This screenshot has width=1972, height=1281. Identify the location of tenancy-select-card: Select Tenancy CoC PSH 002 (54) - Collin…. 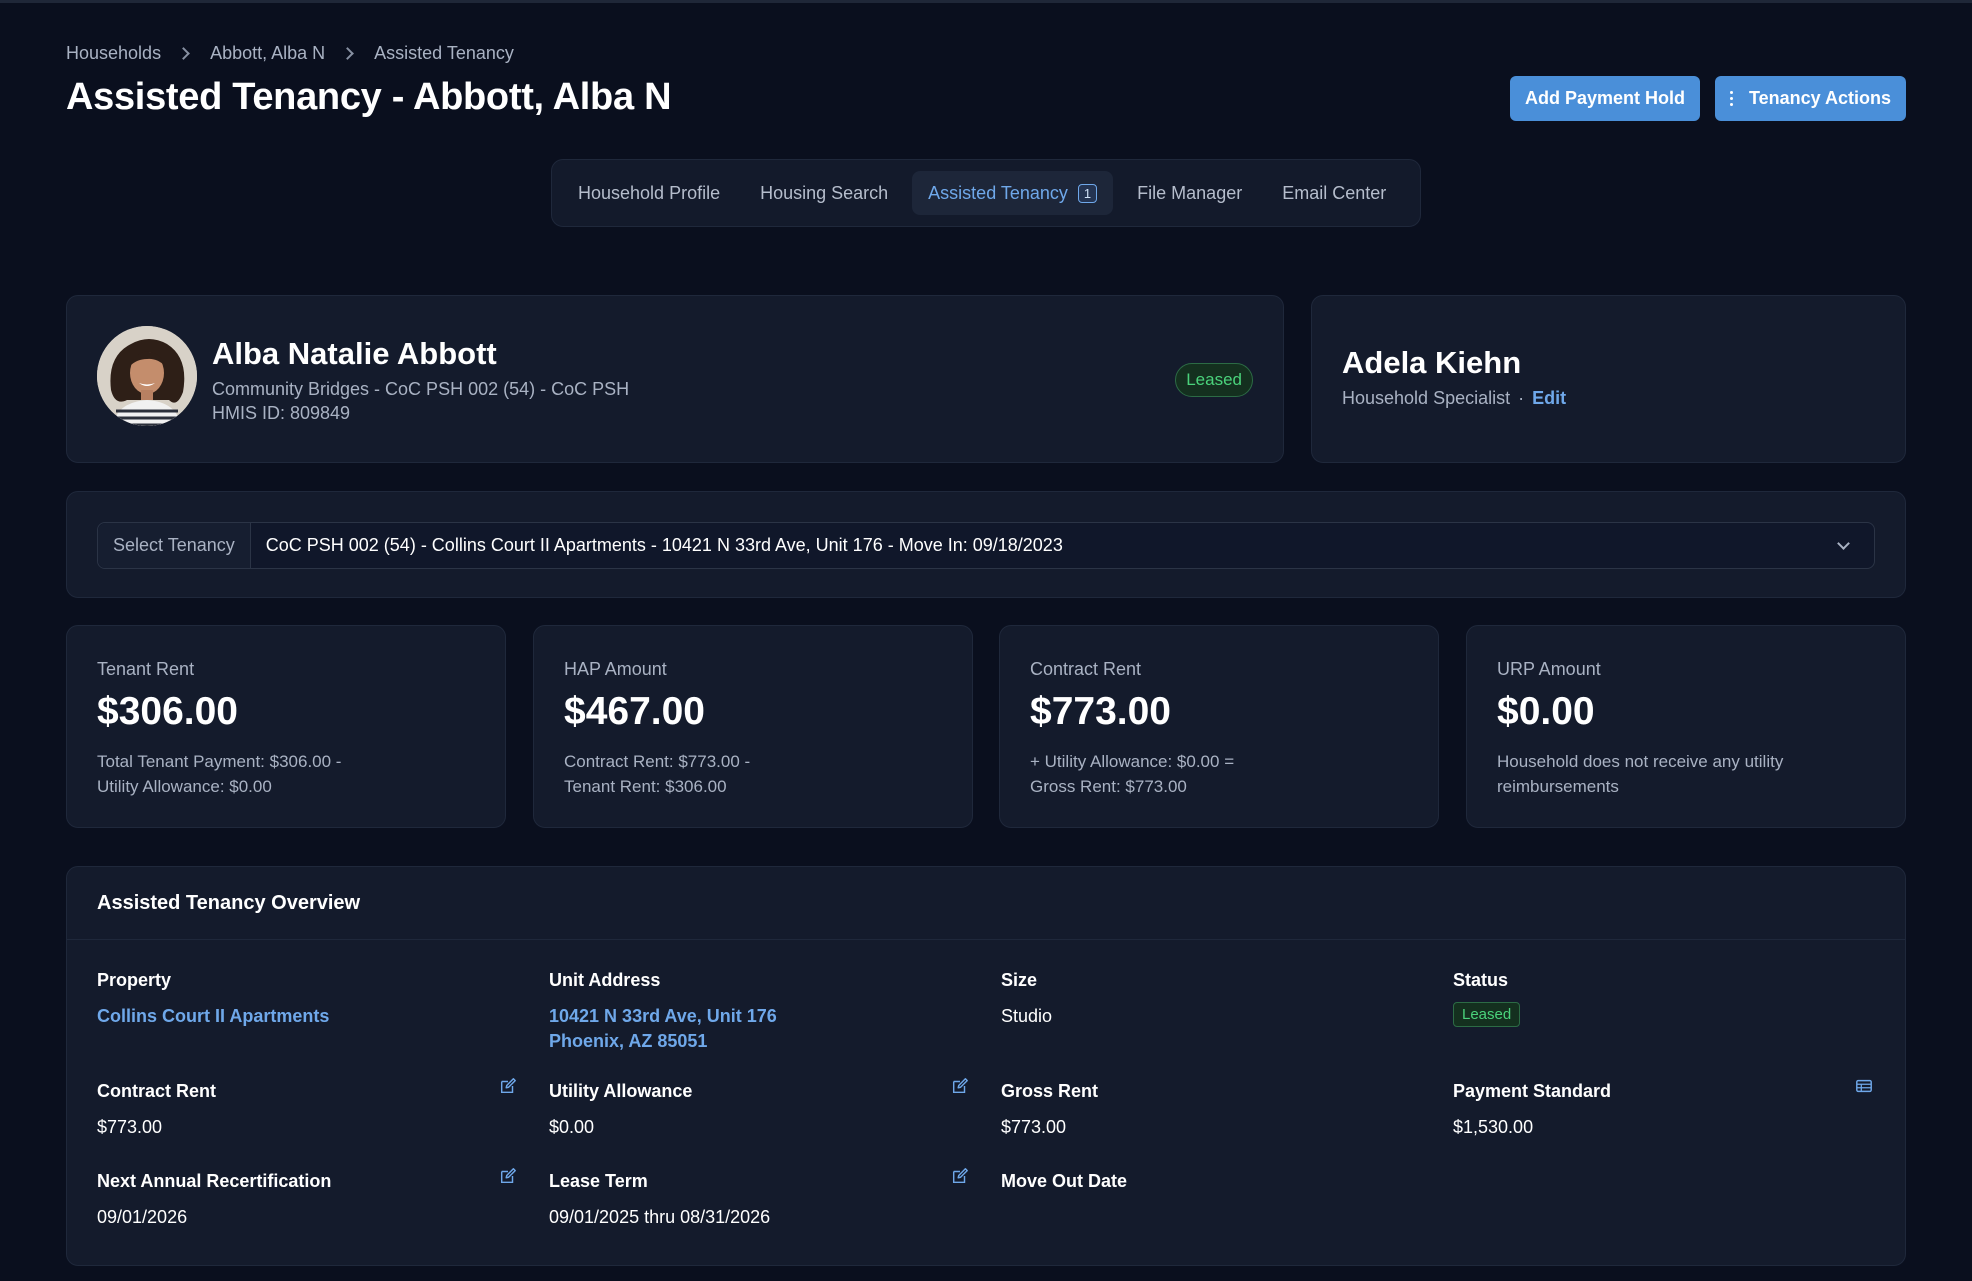
(986, 544).